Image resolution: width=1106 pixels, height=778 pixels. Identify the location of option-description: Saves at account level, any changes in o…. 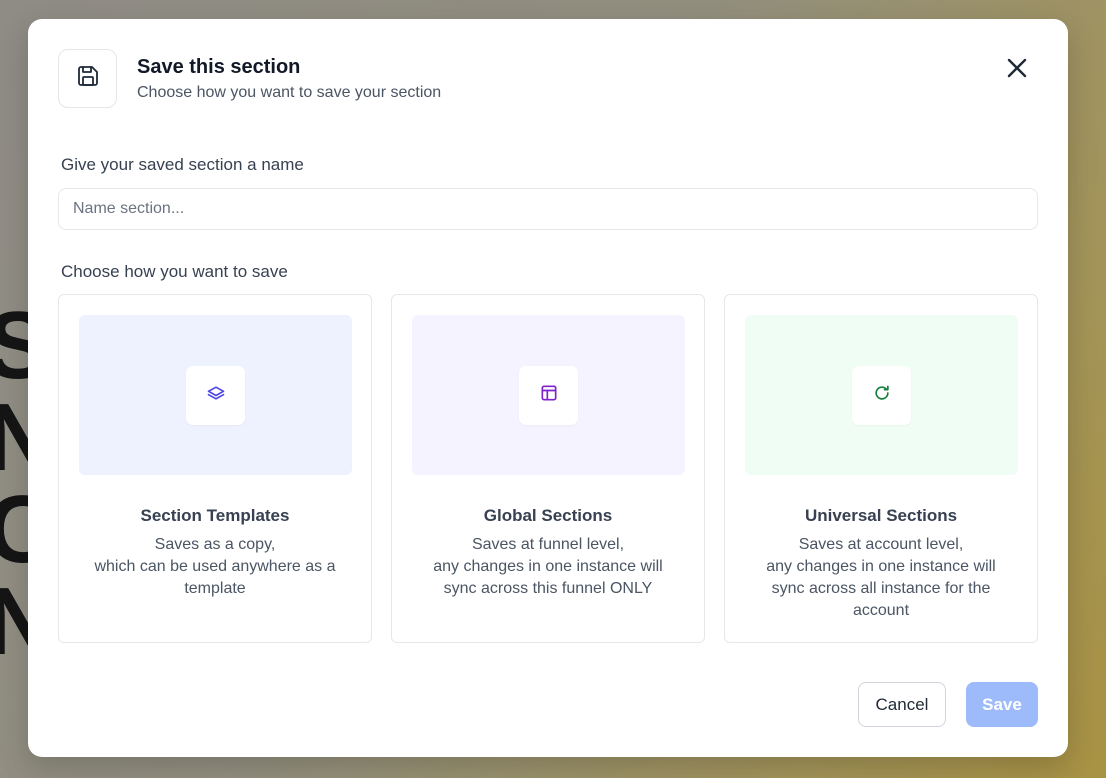
(881, 577).